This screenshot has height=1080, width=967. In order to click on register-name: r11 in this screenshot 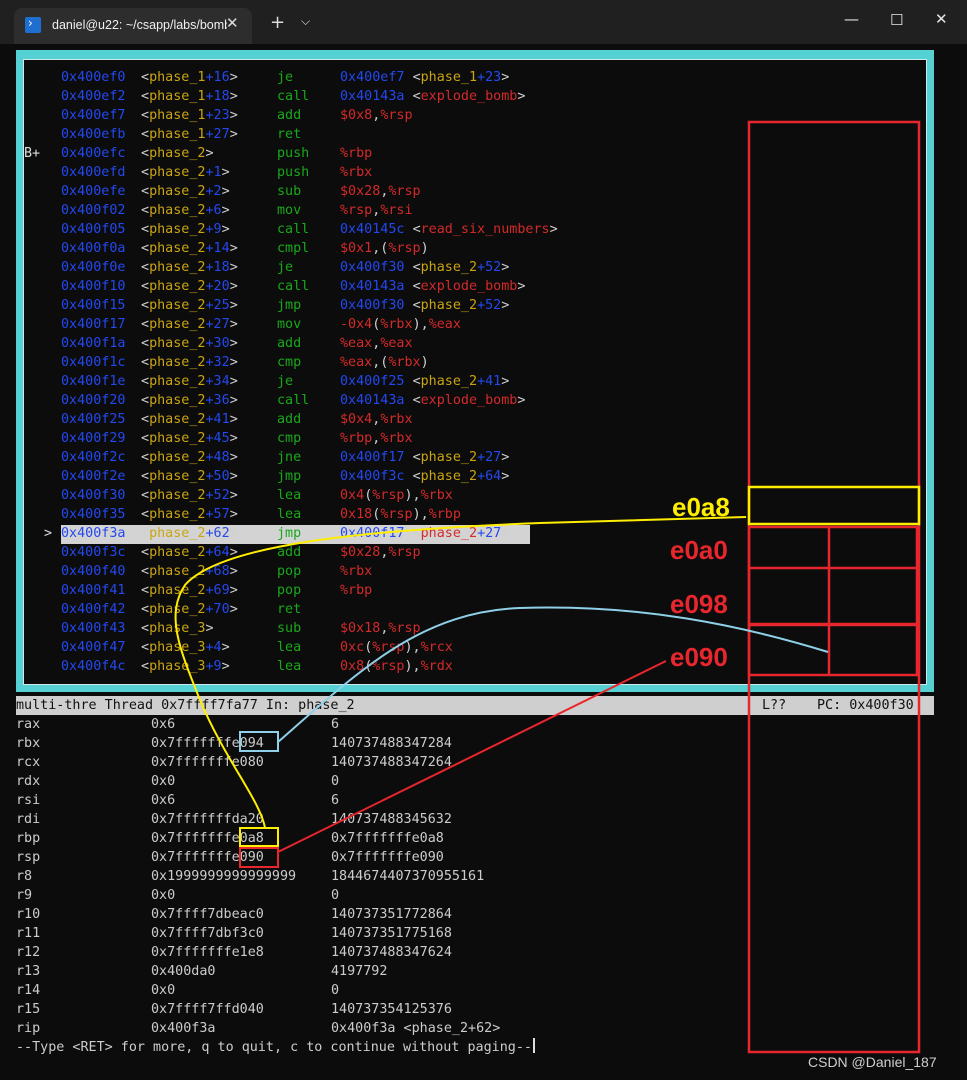, I will do `click(28, 933)`.